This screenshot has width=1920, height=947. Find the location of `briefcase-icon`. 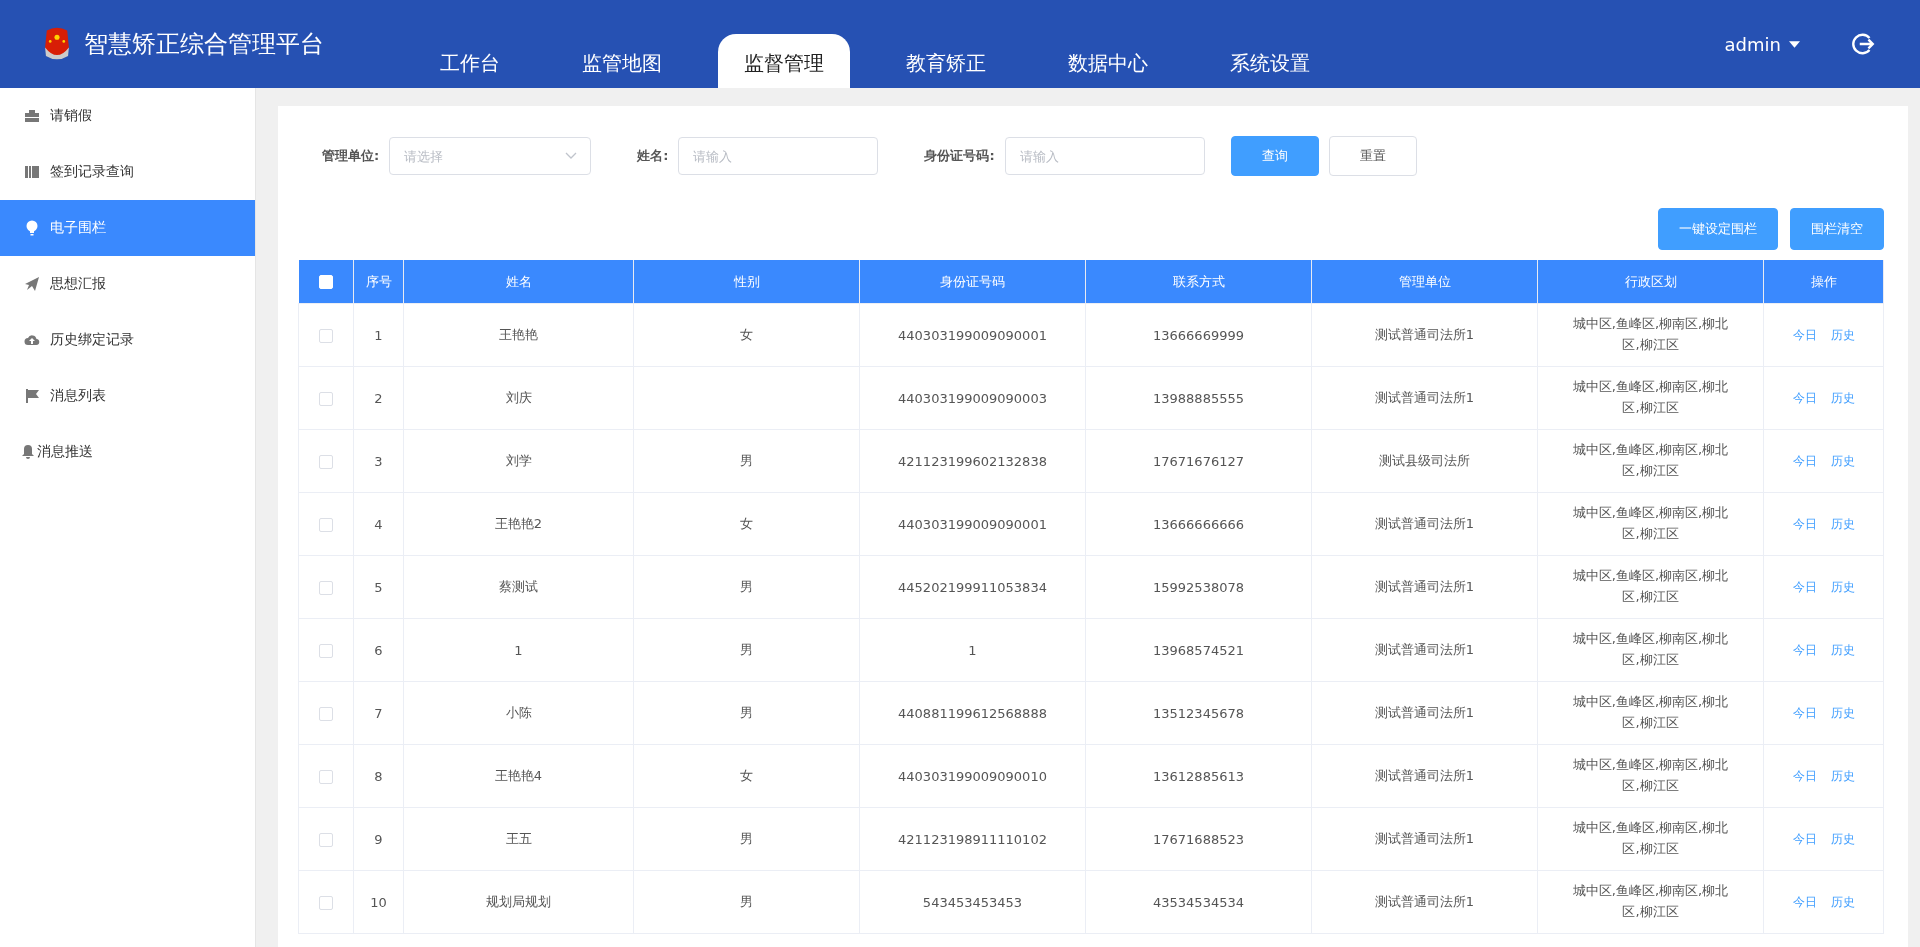

briefcase-icon is located at coordinates (32, 116).